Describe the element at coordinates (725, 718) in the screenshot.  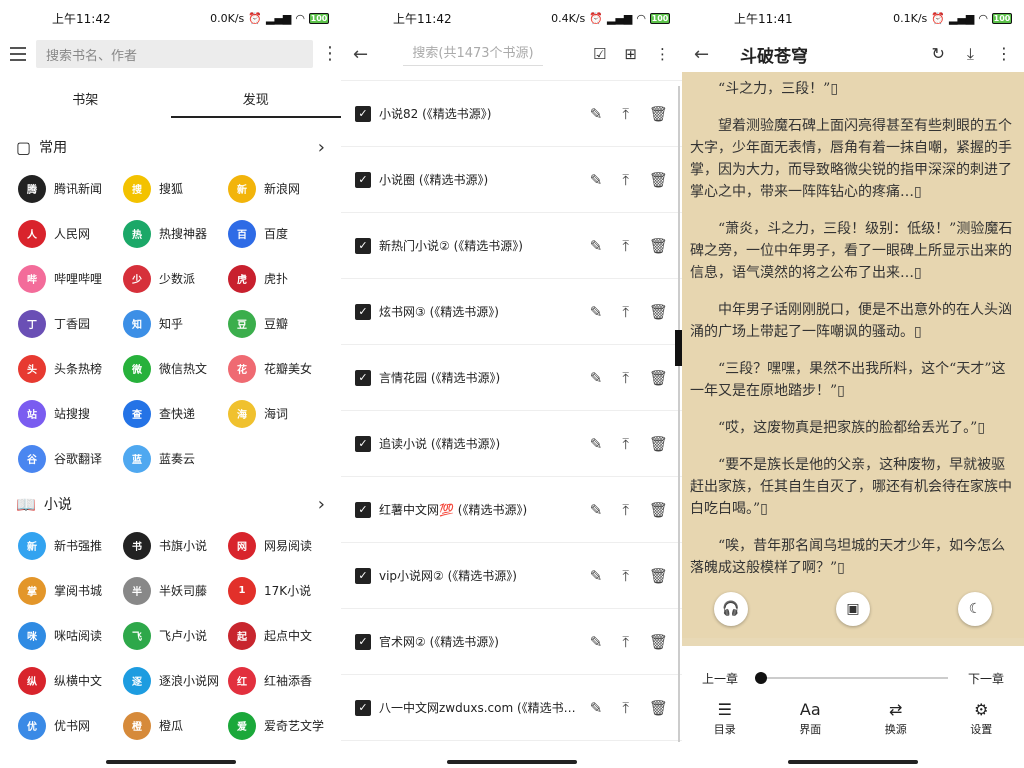
I see `reader-tab-list: ☰ 目录` at that location.